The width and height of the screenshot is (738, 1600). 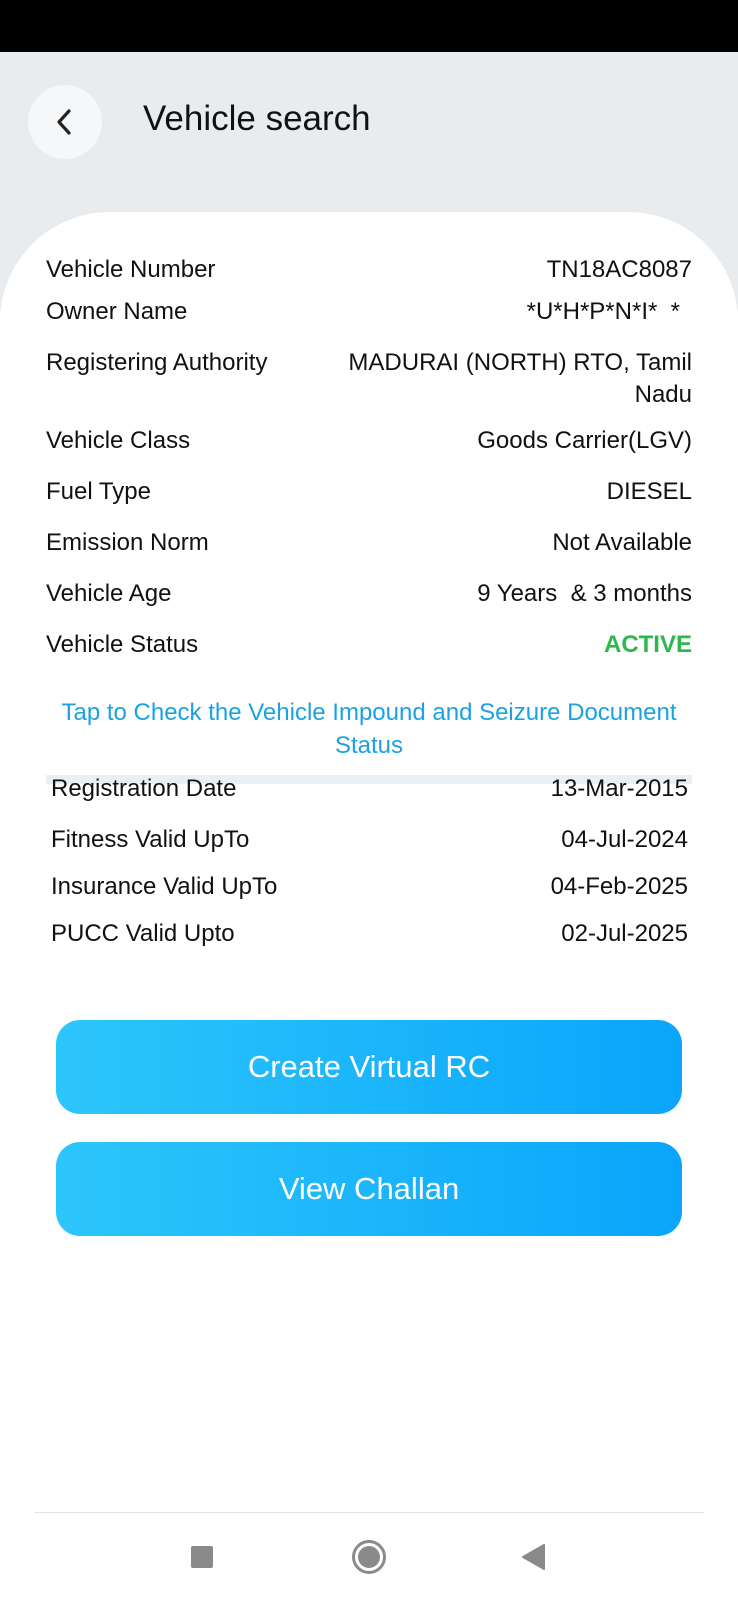 What do you see at coordinates (520, 378) in the screenshot?
I see `detail-value: MADURAI (NORTH) RTO, Tamil Nadu` at bounding box center [520, 378].